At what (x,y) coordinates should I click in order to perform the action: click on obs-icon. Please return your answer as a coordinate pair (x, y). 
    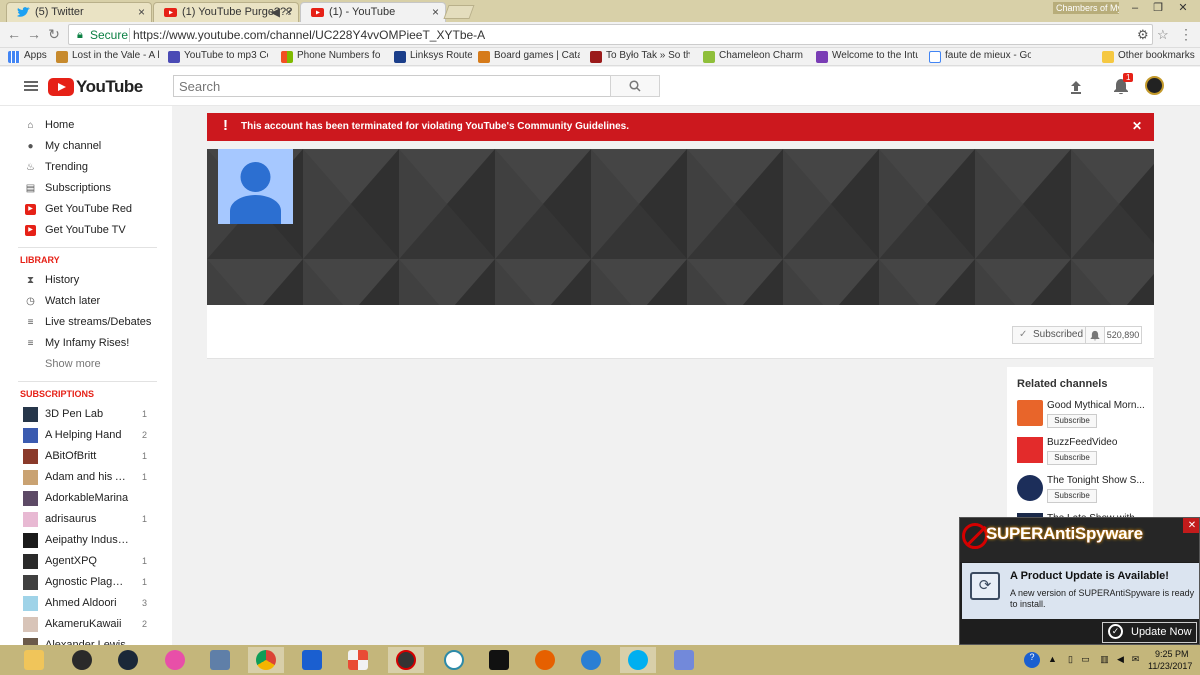
    Looking at the image, I should click on (82, 660).